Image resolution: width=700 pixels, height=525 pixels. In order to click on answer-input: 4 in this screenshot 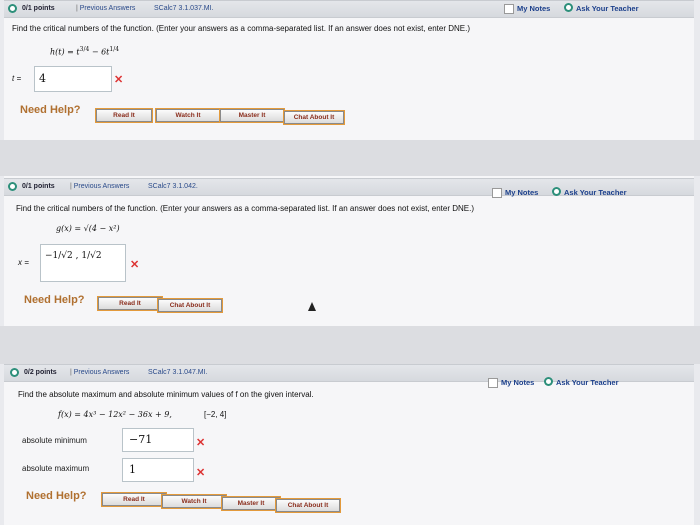, I will do `click(73, 79)`.